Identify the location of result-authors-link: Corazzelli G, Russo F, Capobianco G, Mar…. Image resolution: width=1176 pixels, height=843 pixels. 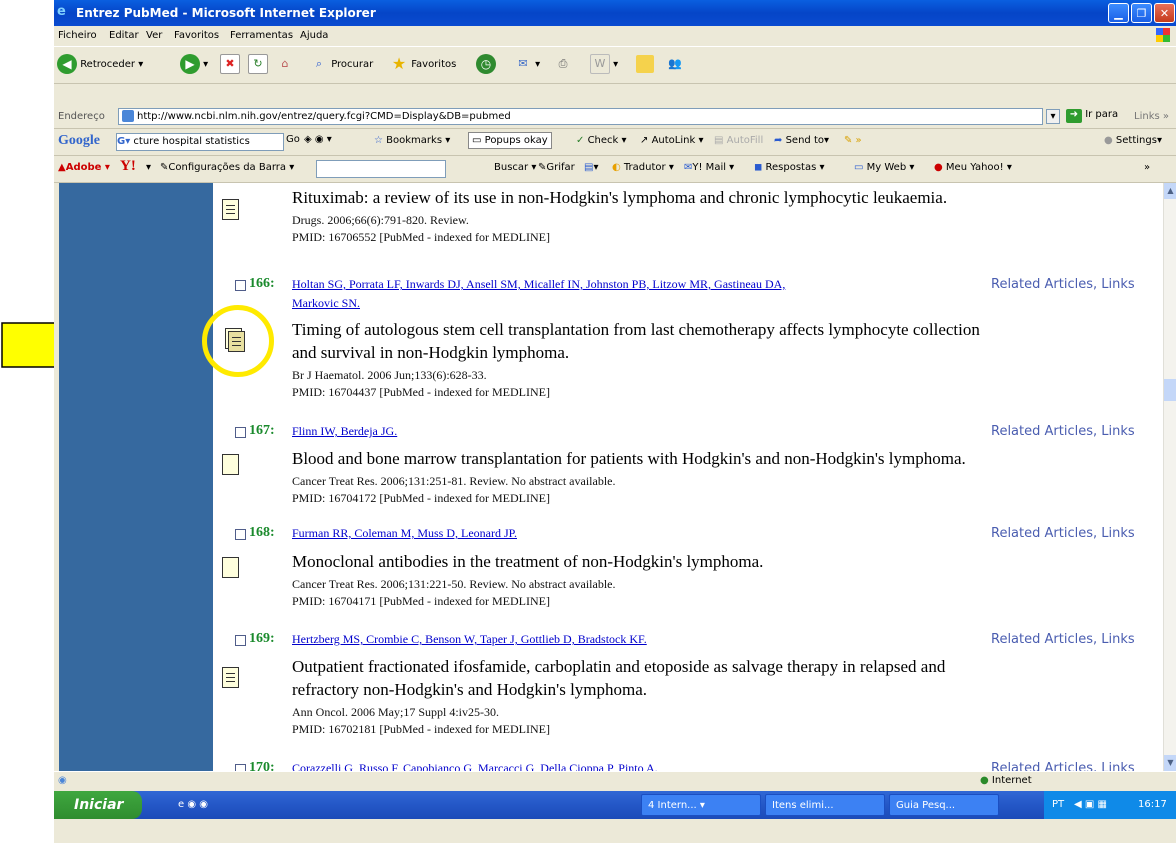
(475, 766).